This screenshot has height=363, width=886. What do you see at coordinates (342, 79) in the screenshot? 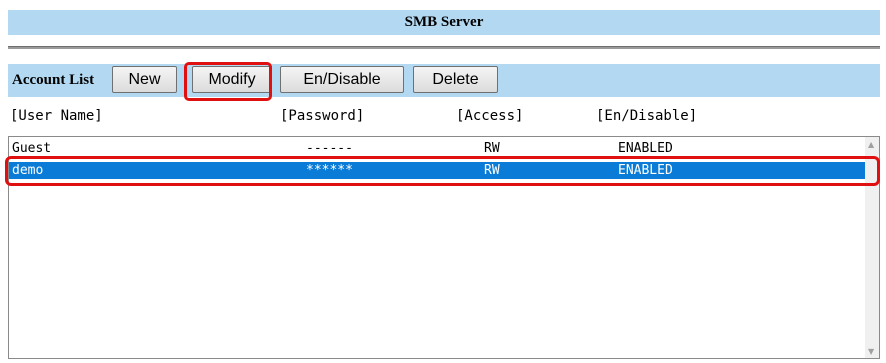
I see `endisable-button: En/Disable` at bounding box center [342, 79].